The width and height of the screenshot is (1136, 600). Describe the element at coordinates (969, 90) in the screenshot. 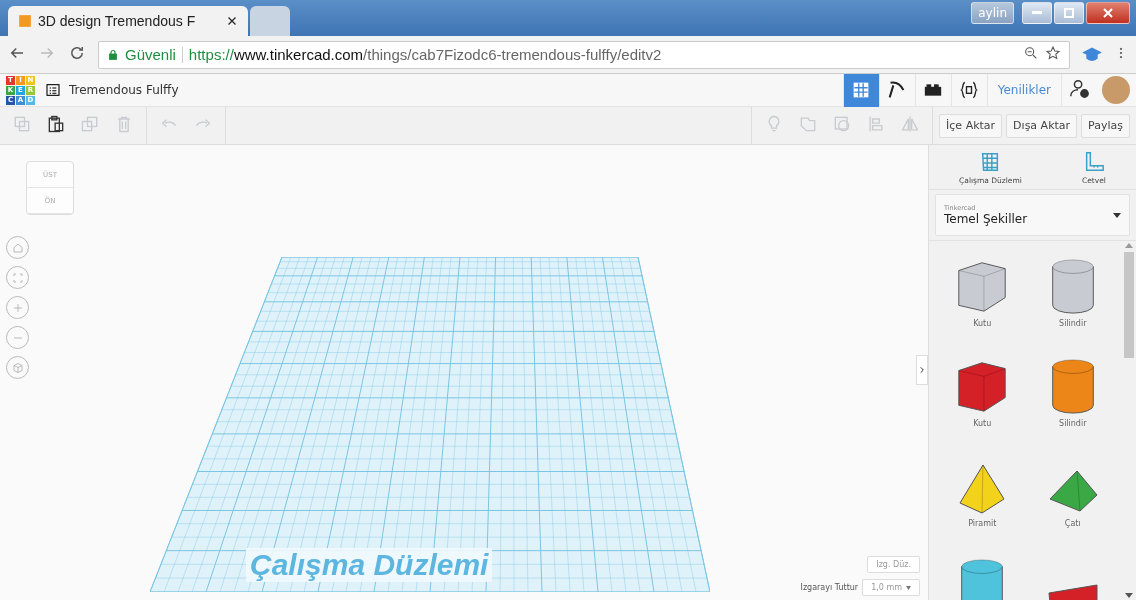

I see `code-blocks-icon` at that location.